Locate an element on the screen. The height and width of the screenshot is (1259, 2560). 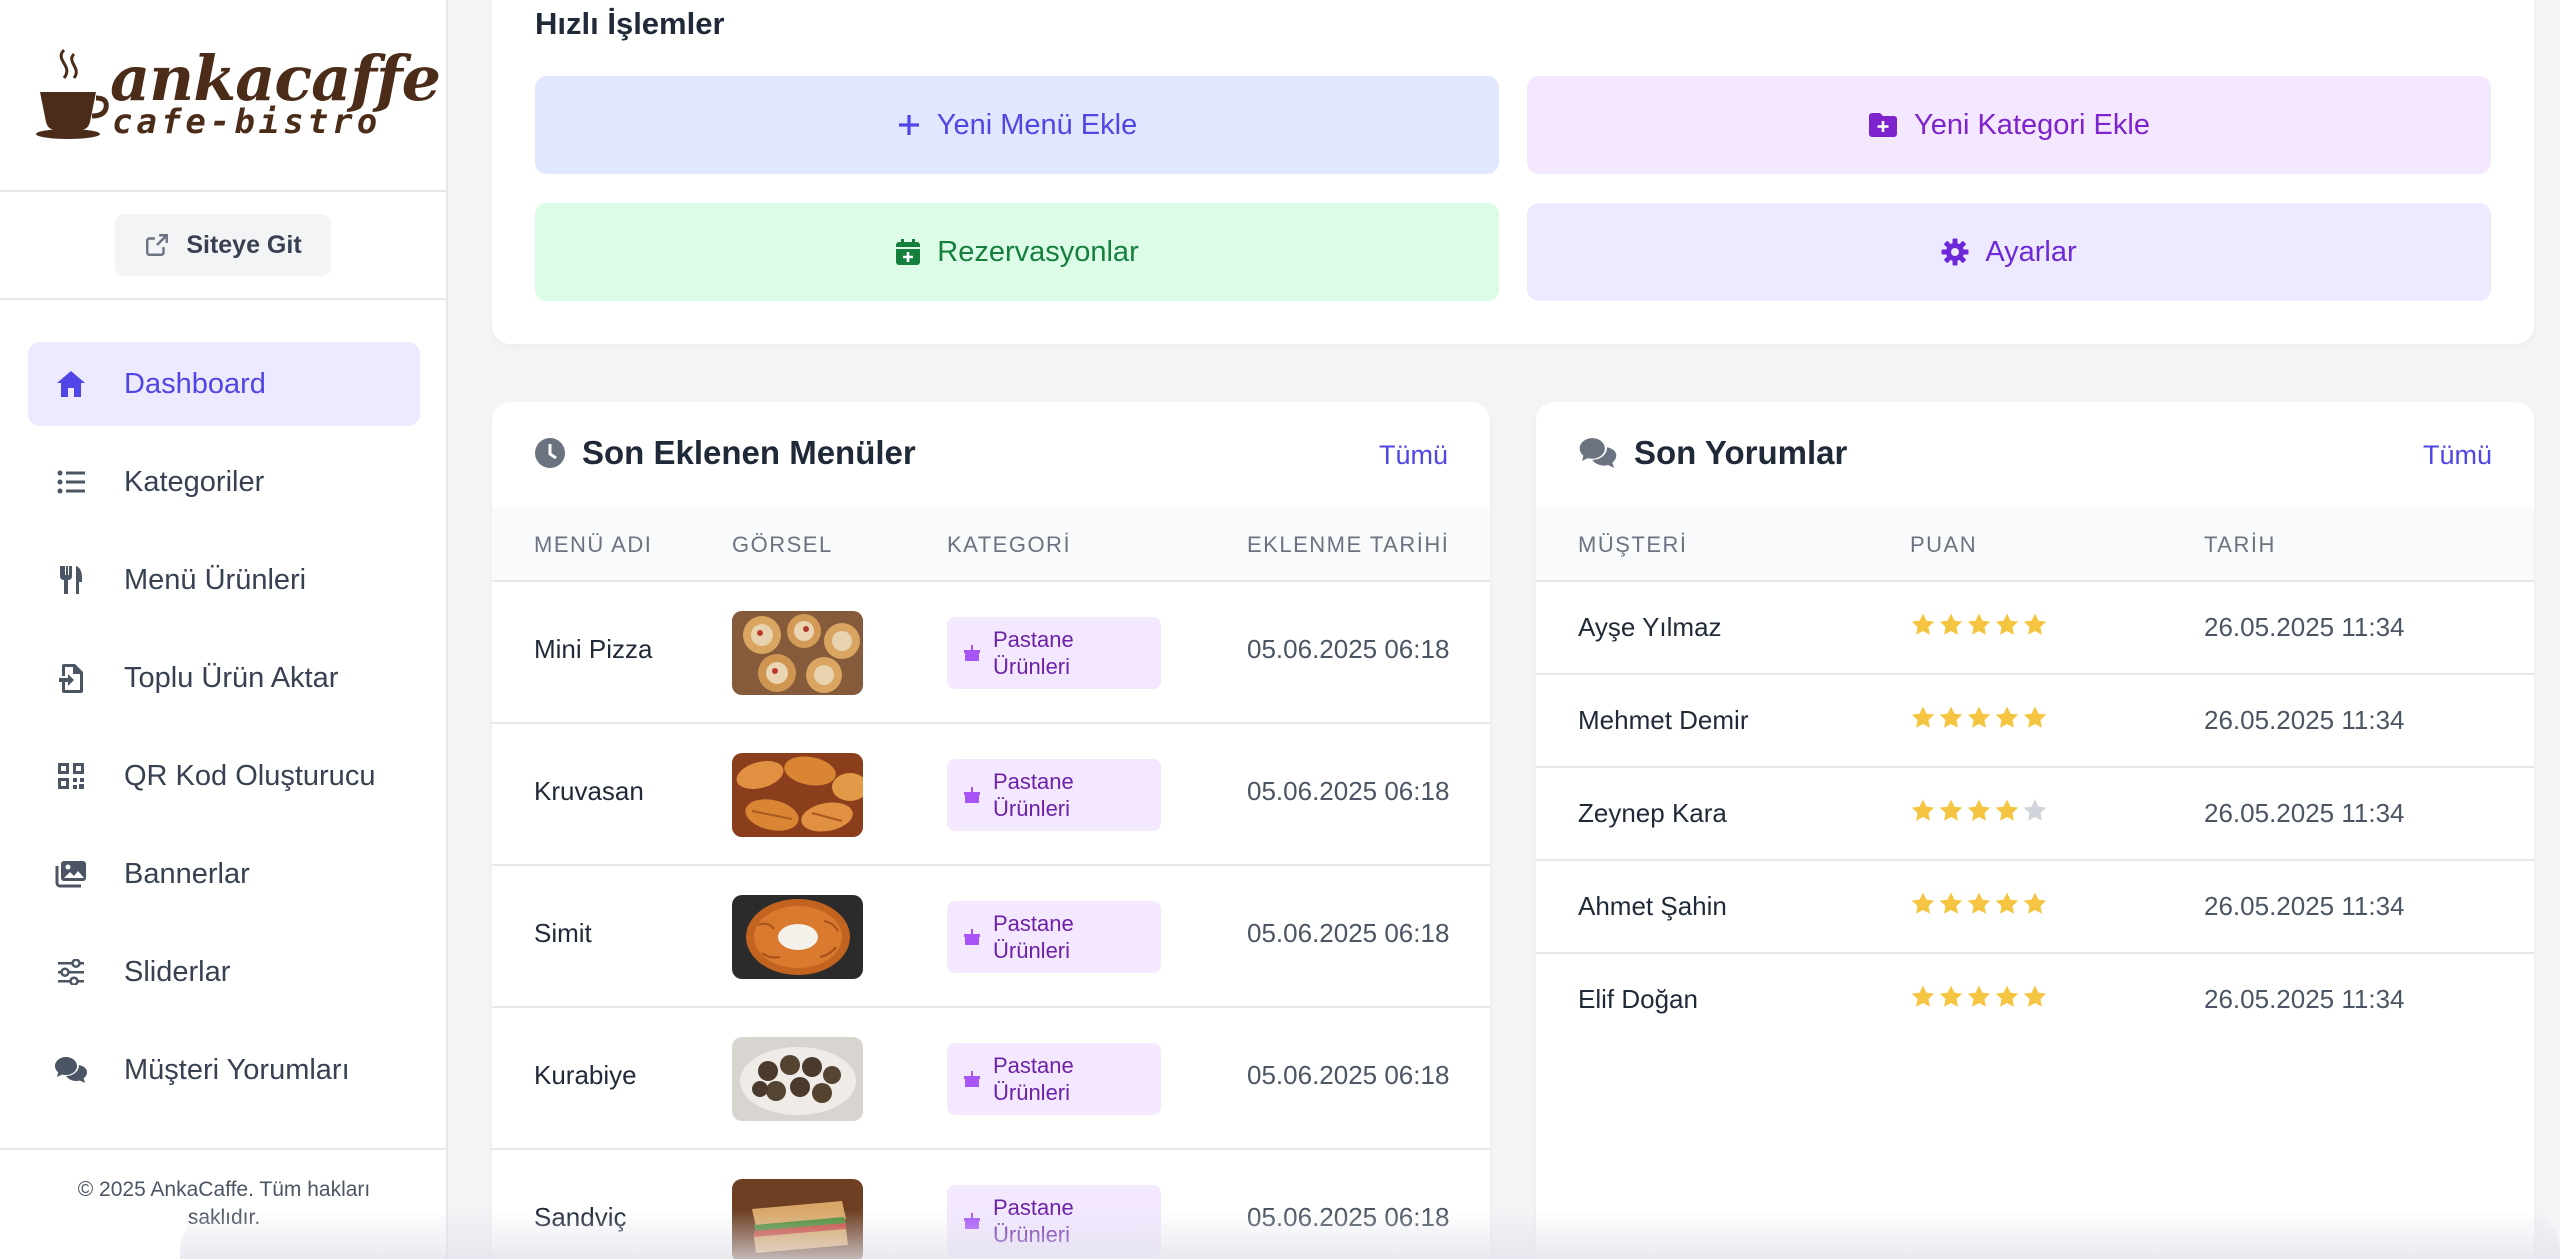
menu-name: Simit is located at coordinates (563, 933).